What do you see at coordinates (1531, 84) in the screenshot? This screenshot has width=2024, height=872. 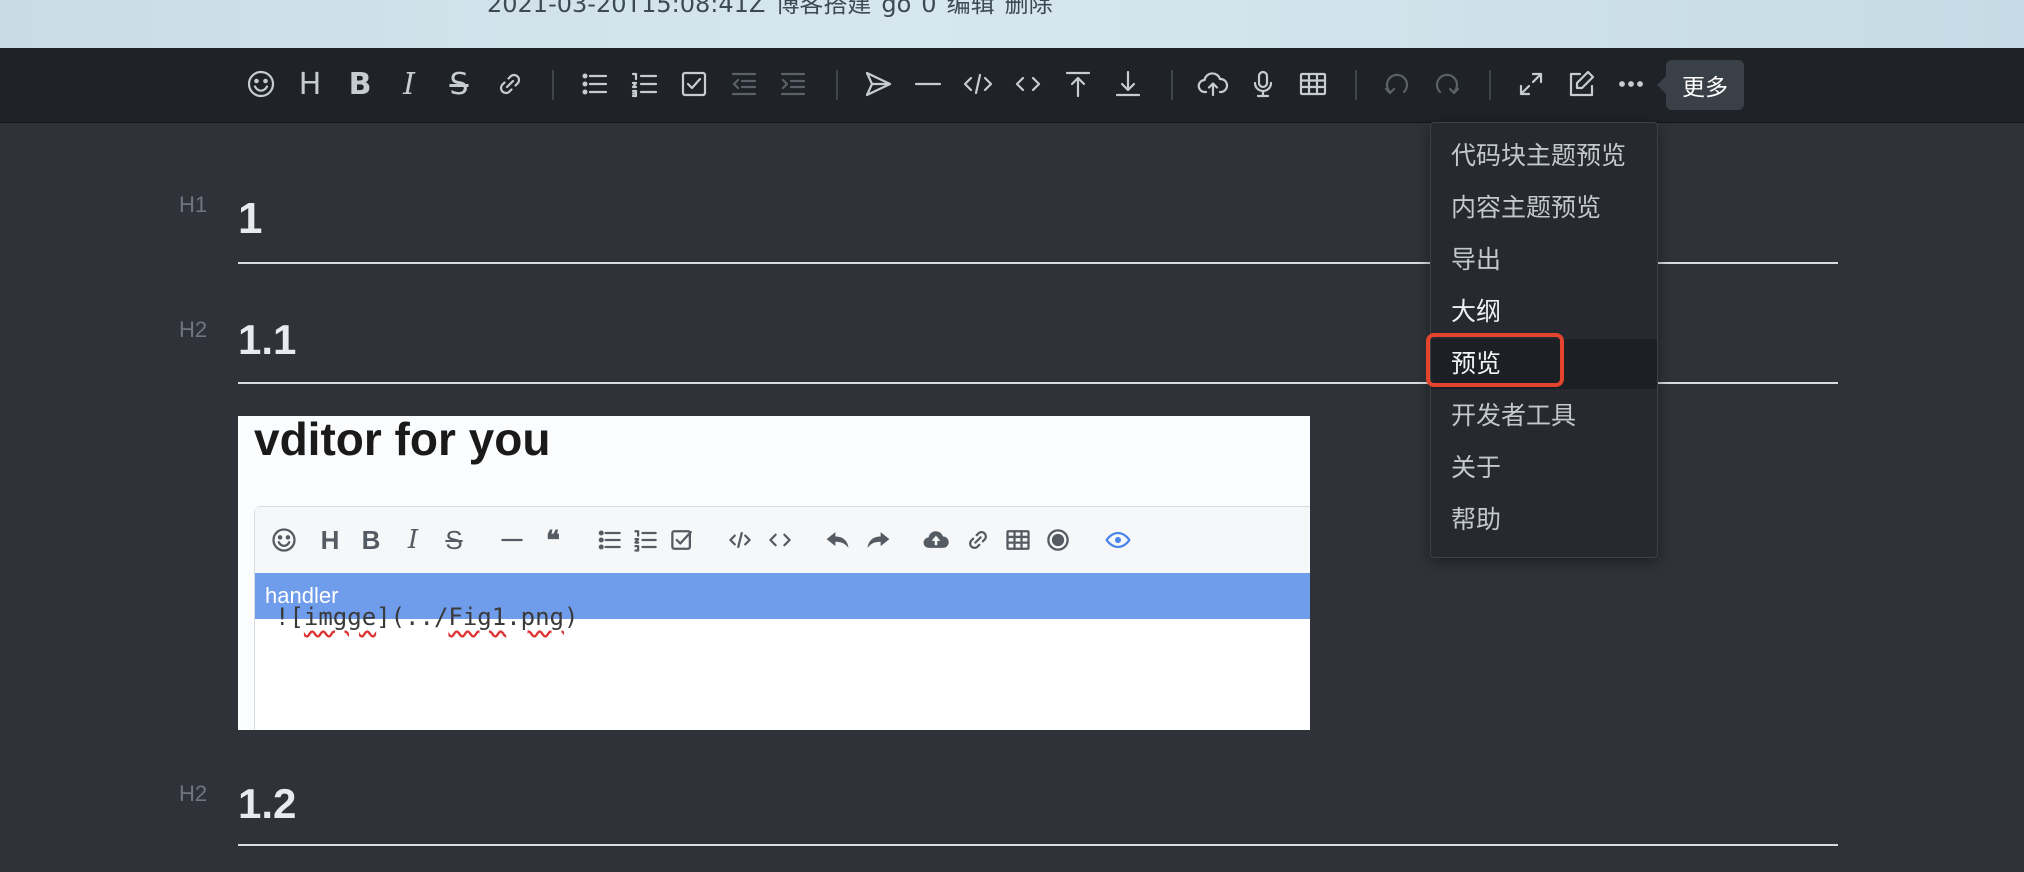 I see `fullscreen-icon` at bounding box center [1531, 84].